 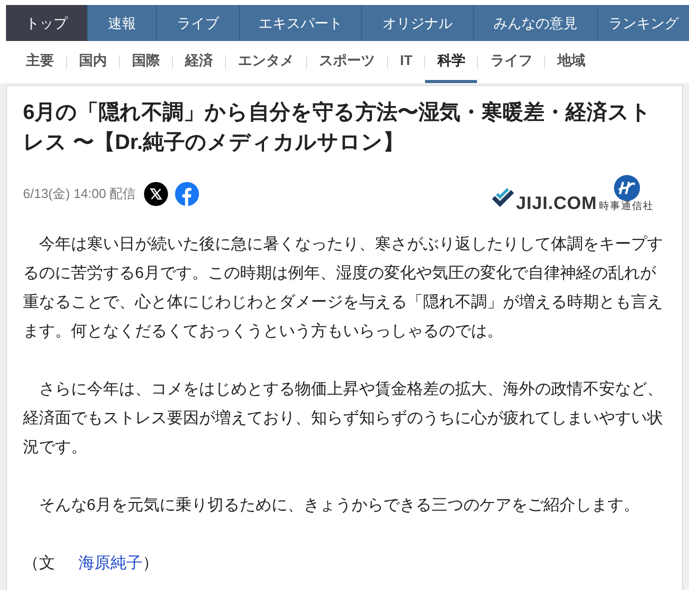 What do you see at coordinates (418, 23) in the screenshot?
I see `nav-tab: オリジナル` at bounding box center [418, 23].